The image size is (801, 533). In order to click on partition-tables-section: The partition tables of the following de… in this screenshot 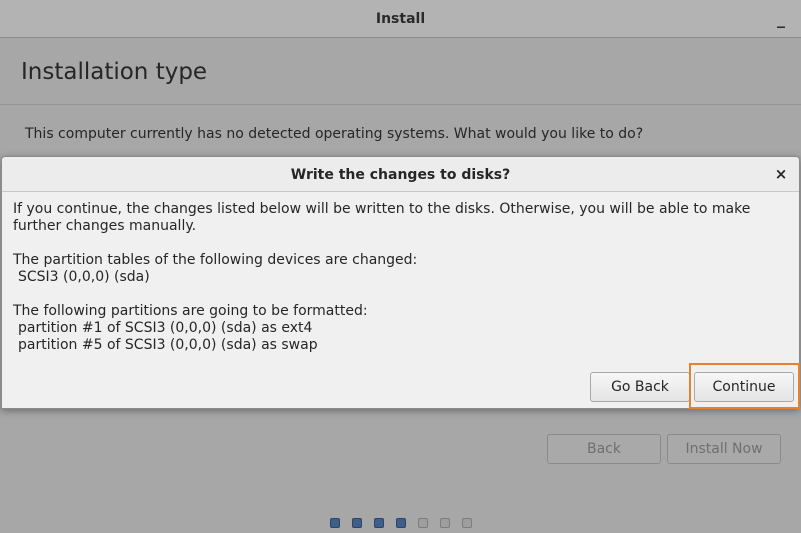, I will do `click(404, 269)`.